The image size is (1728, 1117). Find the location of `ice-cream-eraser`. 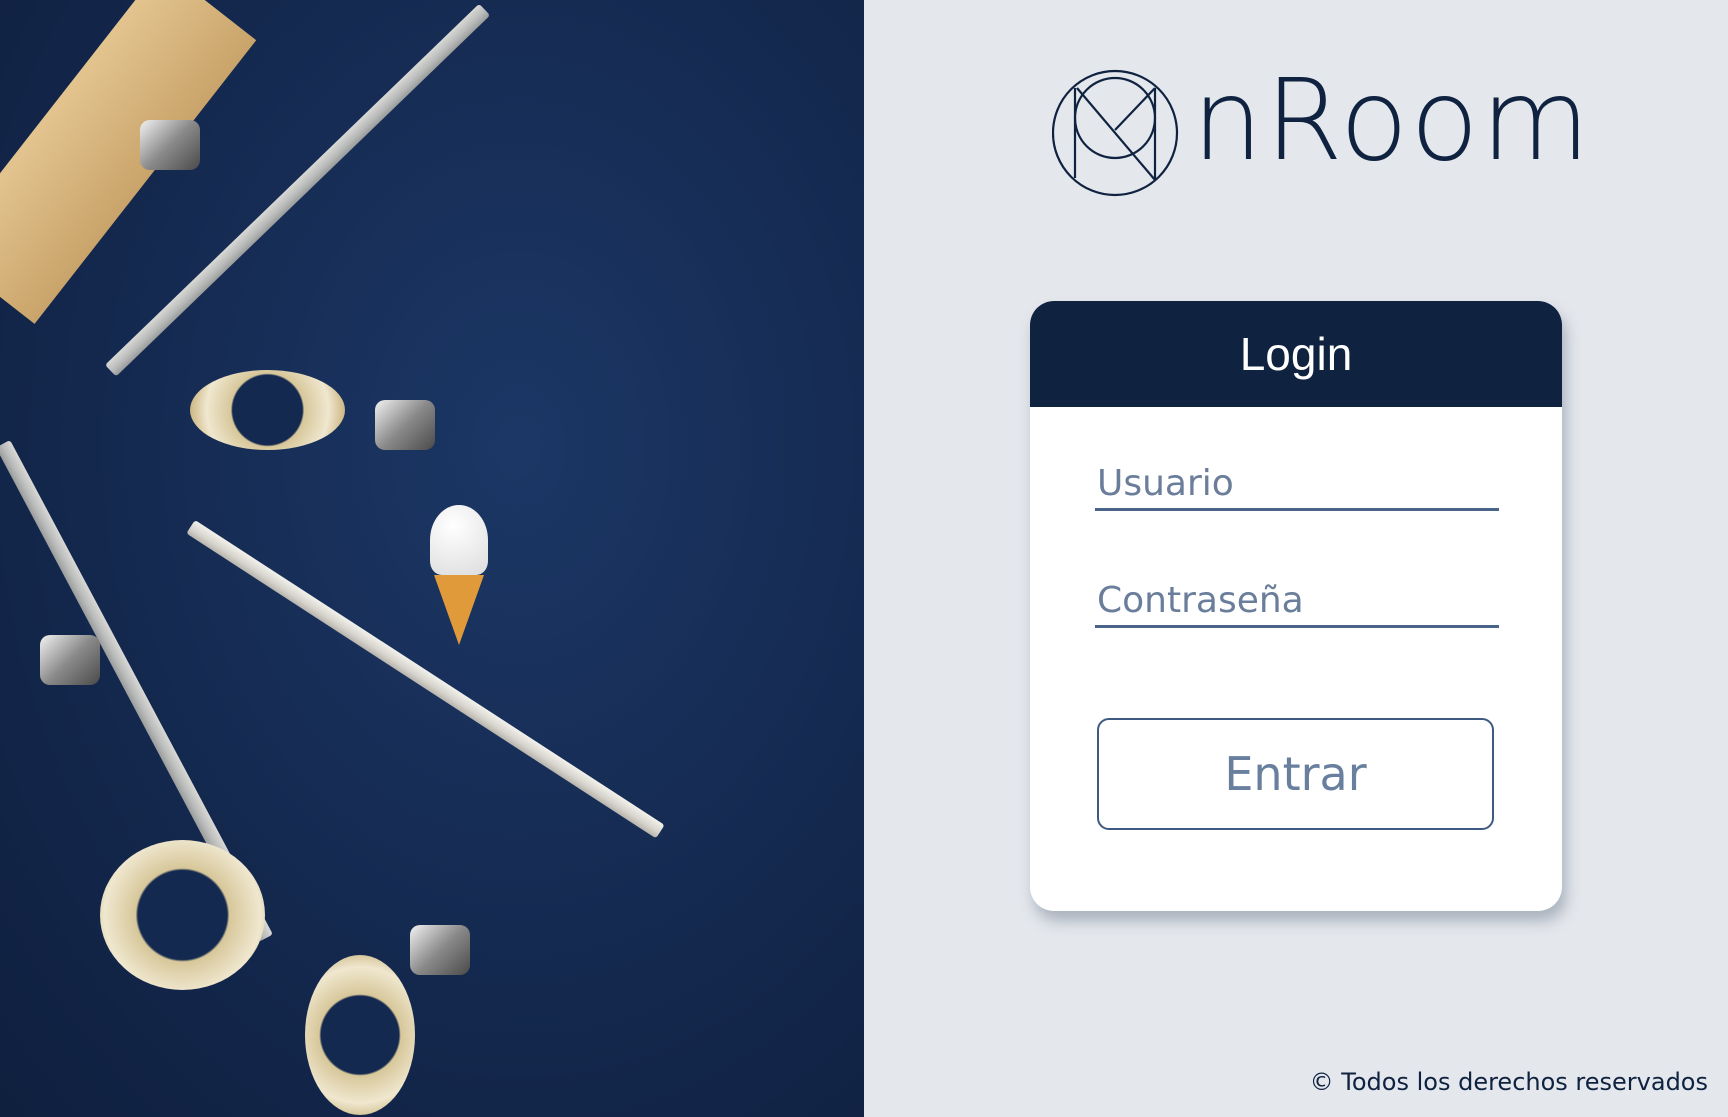

ice-cream-eraser is located at coordinates (459, 580).